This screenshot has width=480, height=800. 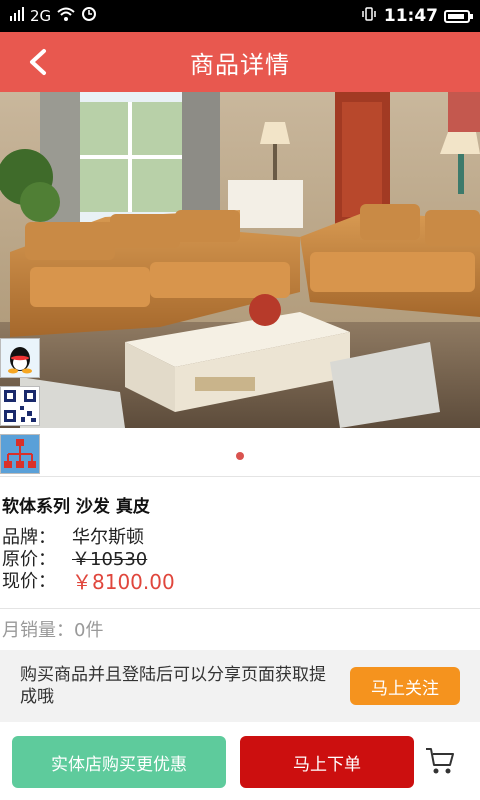 I want to click on current-price-label: 现价：, so click(x=29, y=581).